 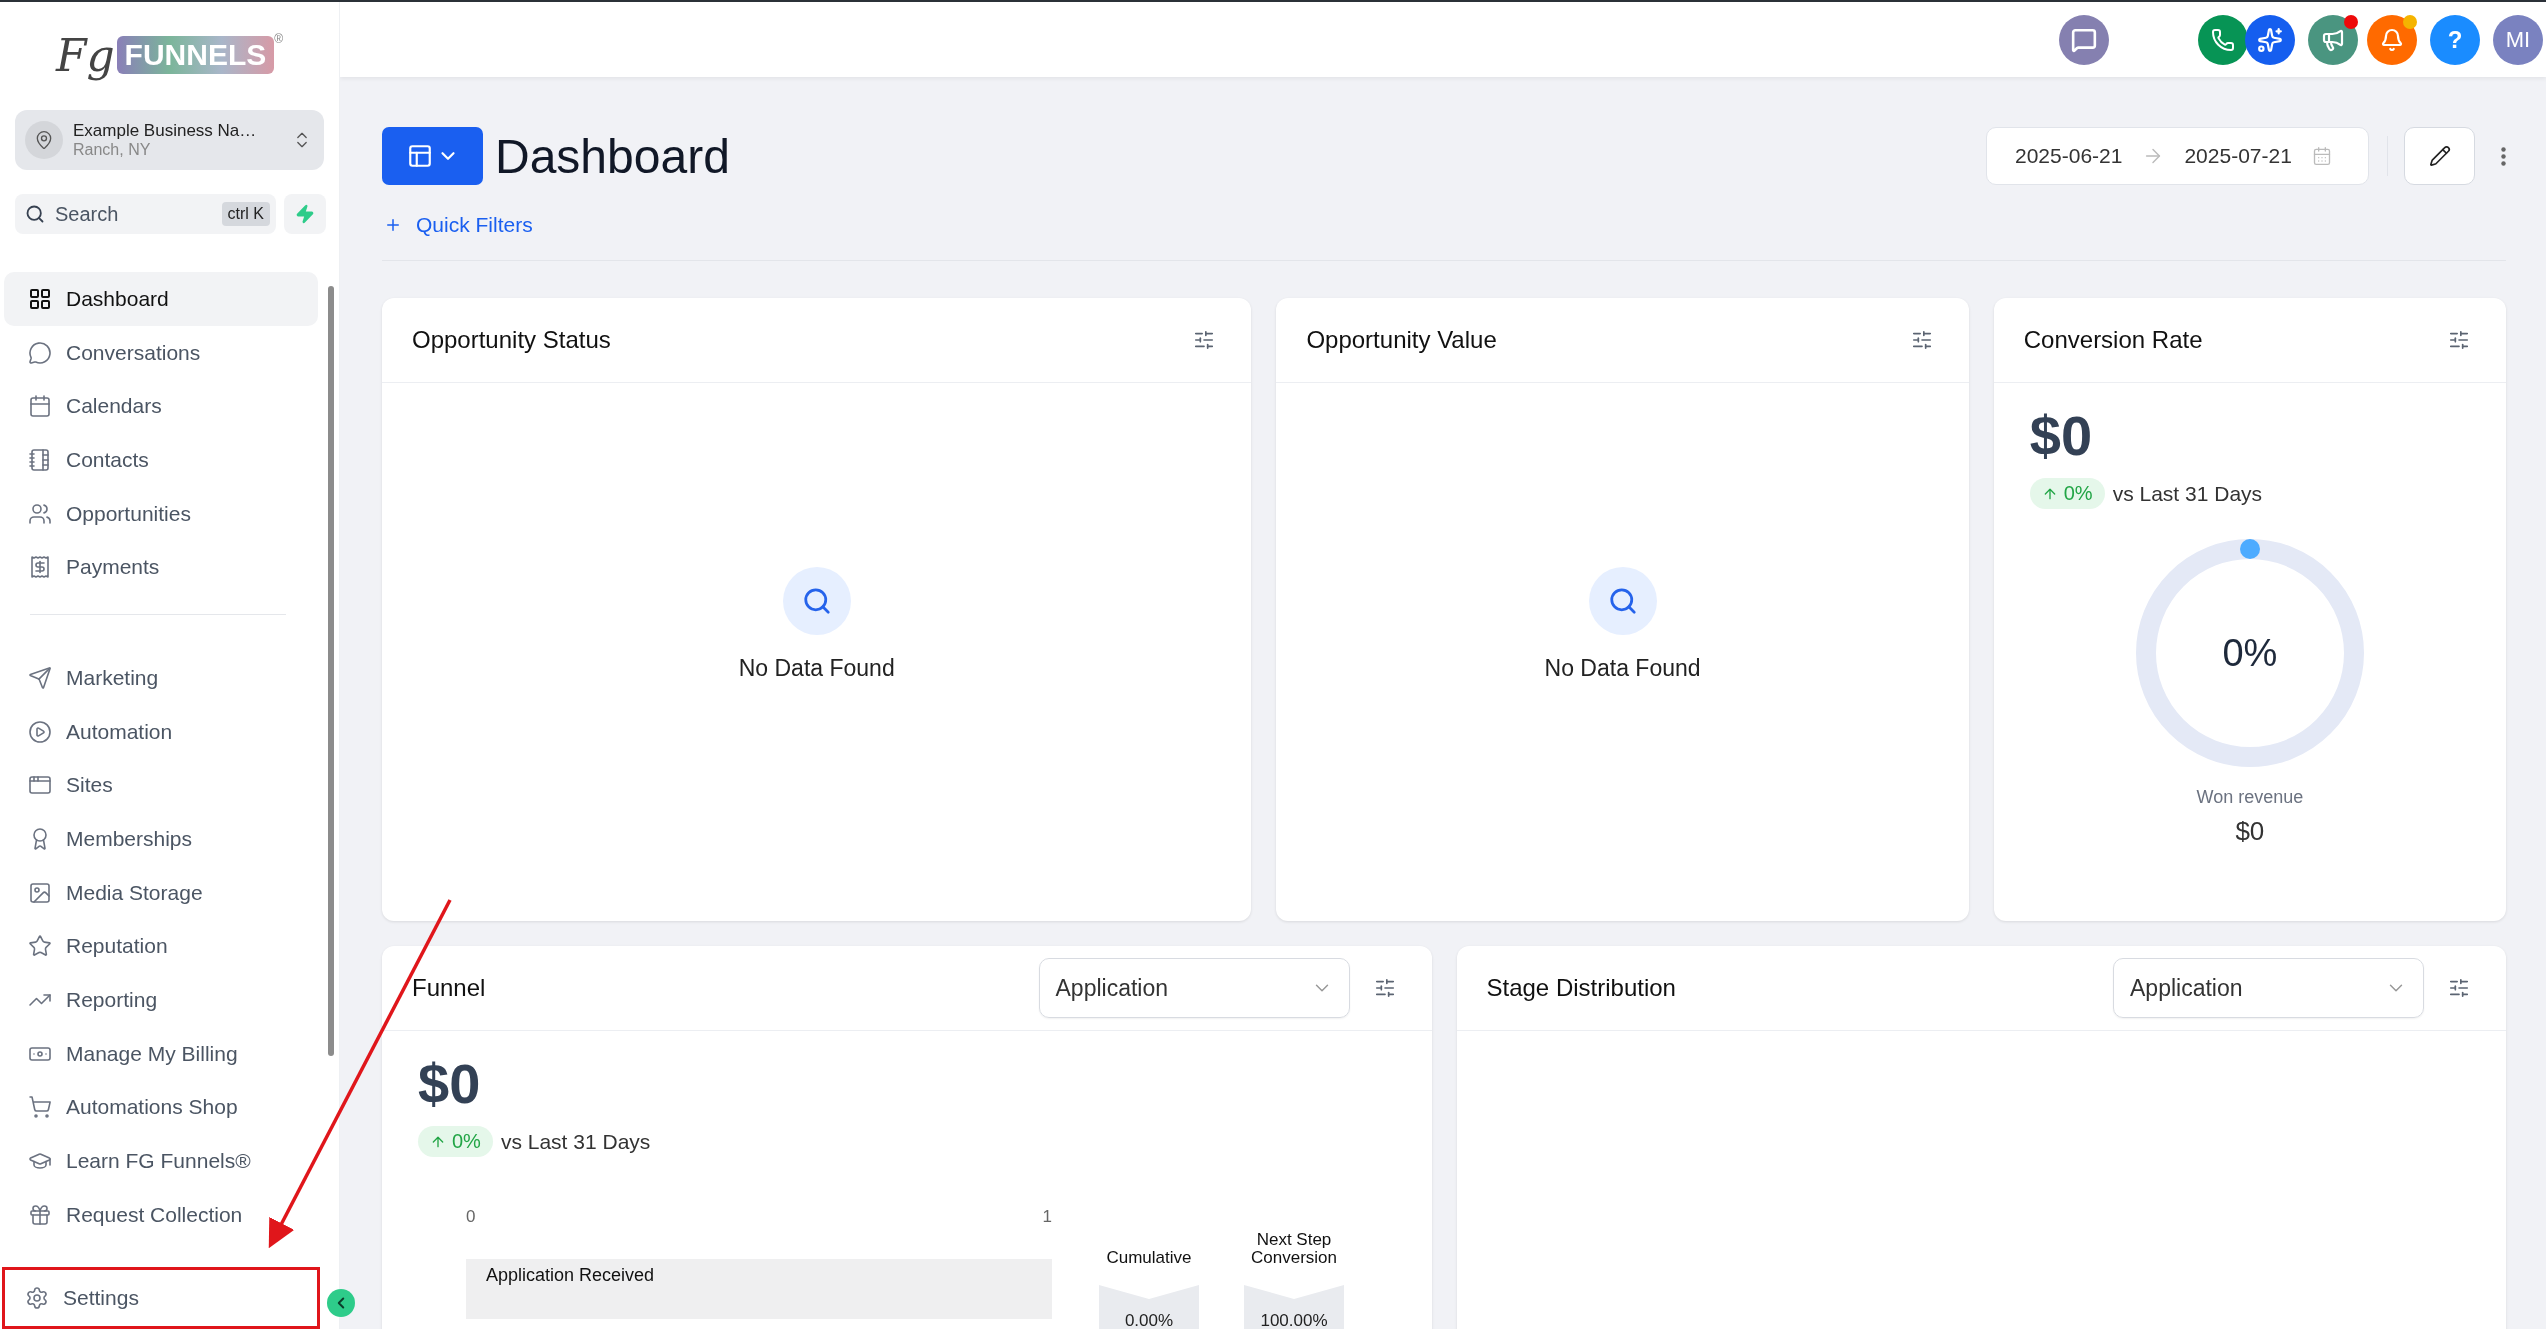 I want to click on conversion-value: 100.00%, so click(x=1294, y=1307).